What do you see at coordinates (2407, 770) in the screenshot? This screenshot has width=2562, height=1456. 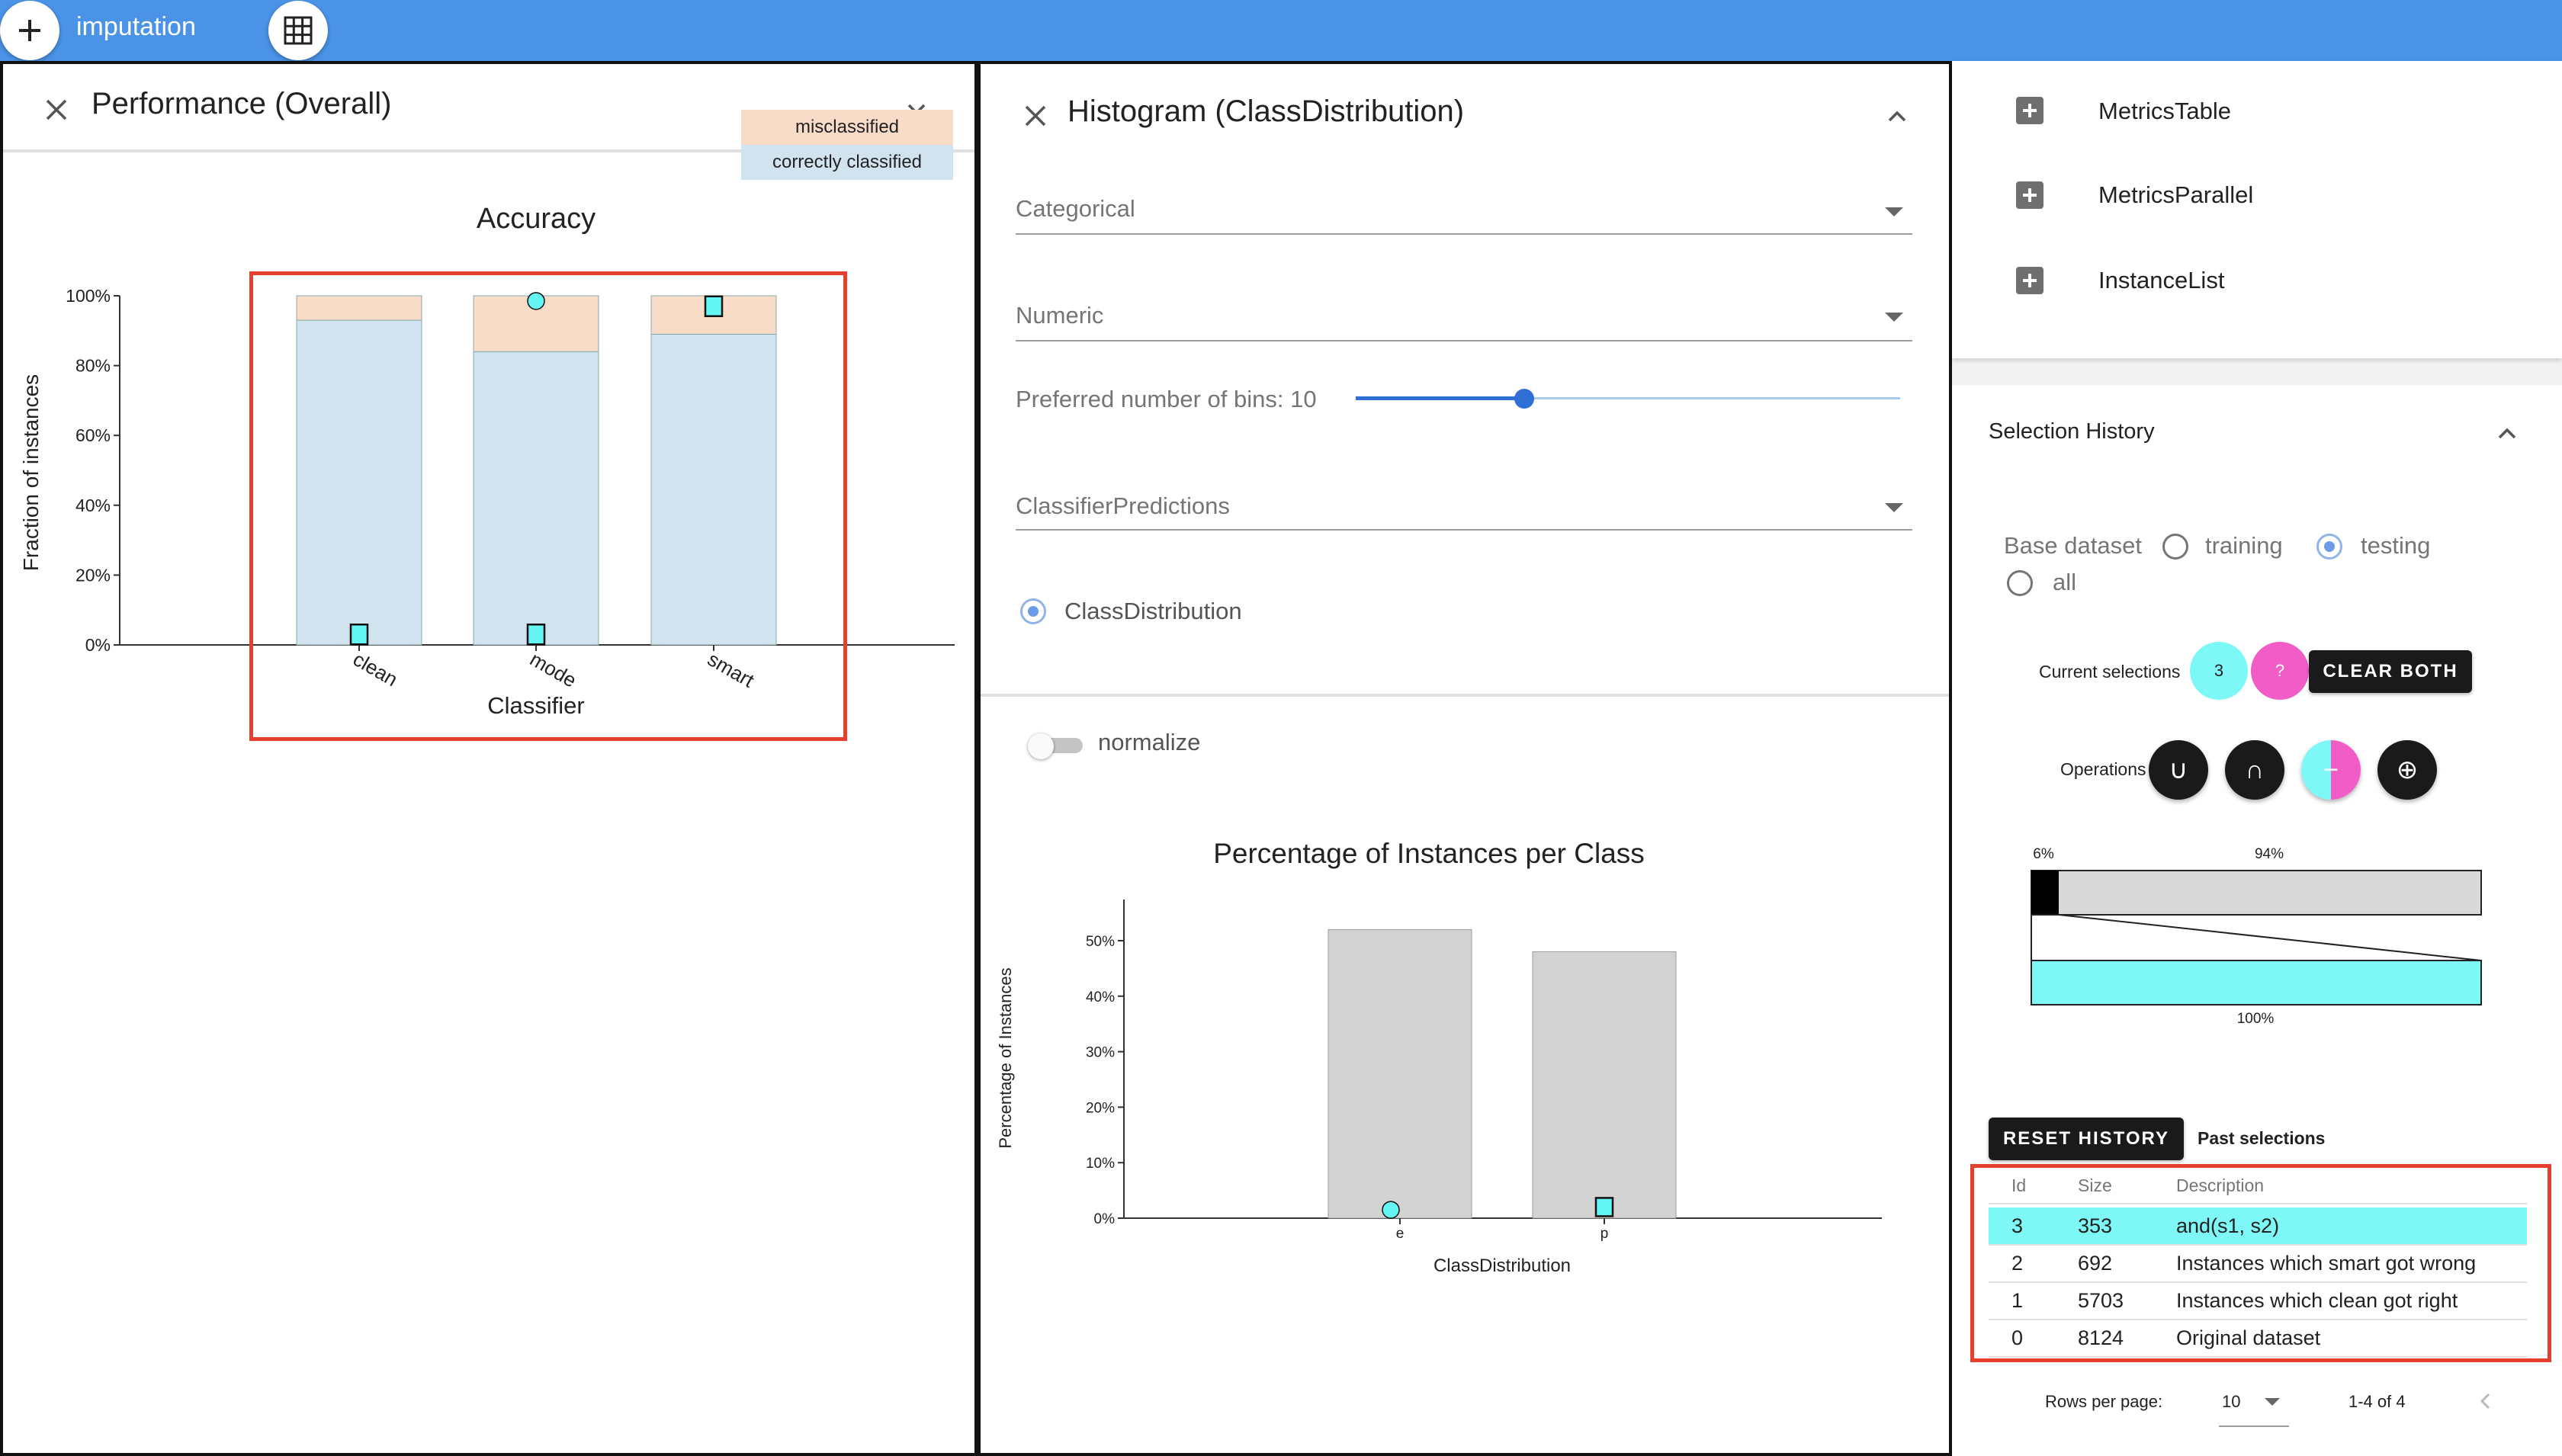 I see `xor-button: ⊕` at bounding box center [2407, 770].